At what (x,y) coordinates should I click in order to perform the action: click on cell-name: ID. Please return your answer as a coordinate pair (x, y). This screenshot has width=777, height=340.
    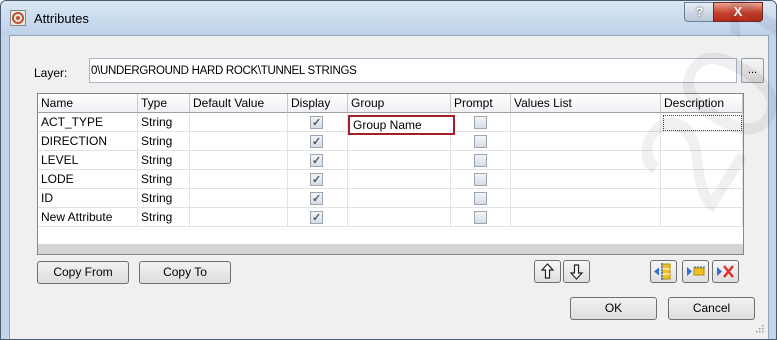
    Looking at the image, I should click on (88, 198).